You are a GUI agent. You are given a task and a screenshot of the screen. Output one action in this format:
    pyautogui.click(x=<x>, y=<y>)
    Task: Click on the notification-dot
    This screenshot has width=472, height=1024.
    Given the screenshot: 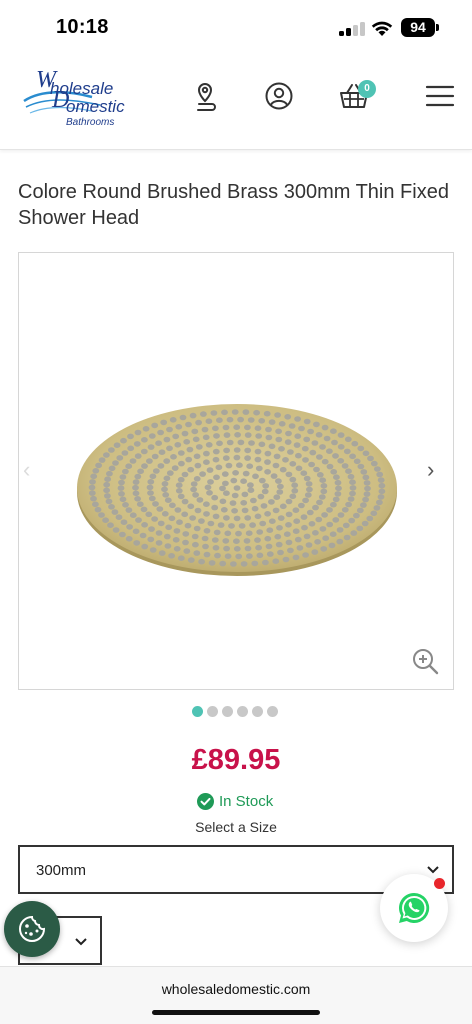 What is the action you would take?
    pyautogui.click(x=439, y=883)
    